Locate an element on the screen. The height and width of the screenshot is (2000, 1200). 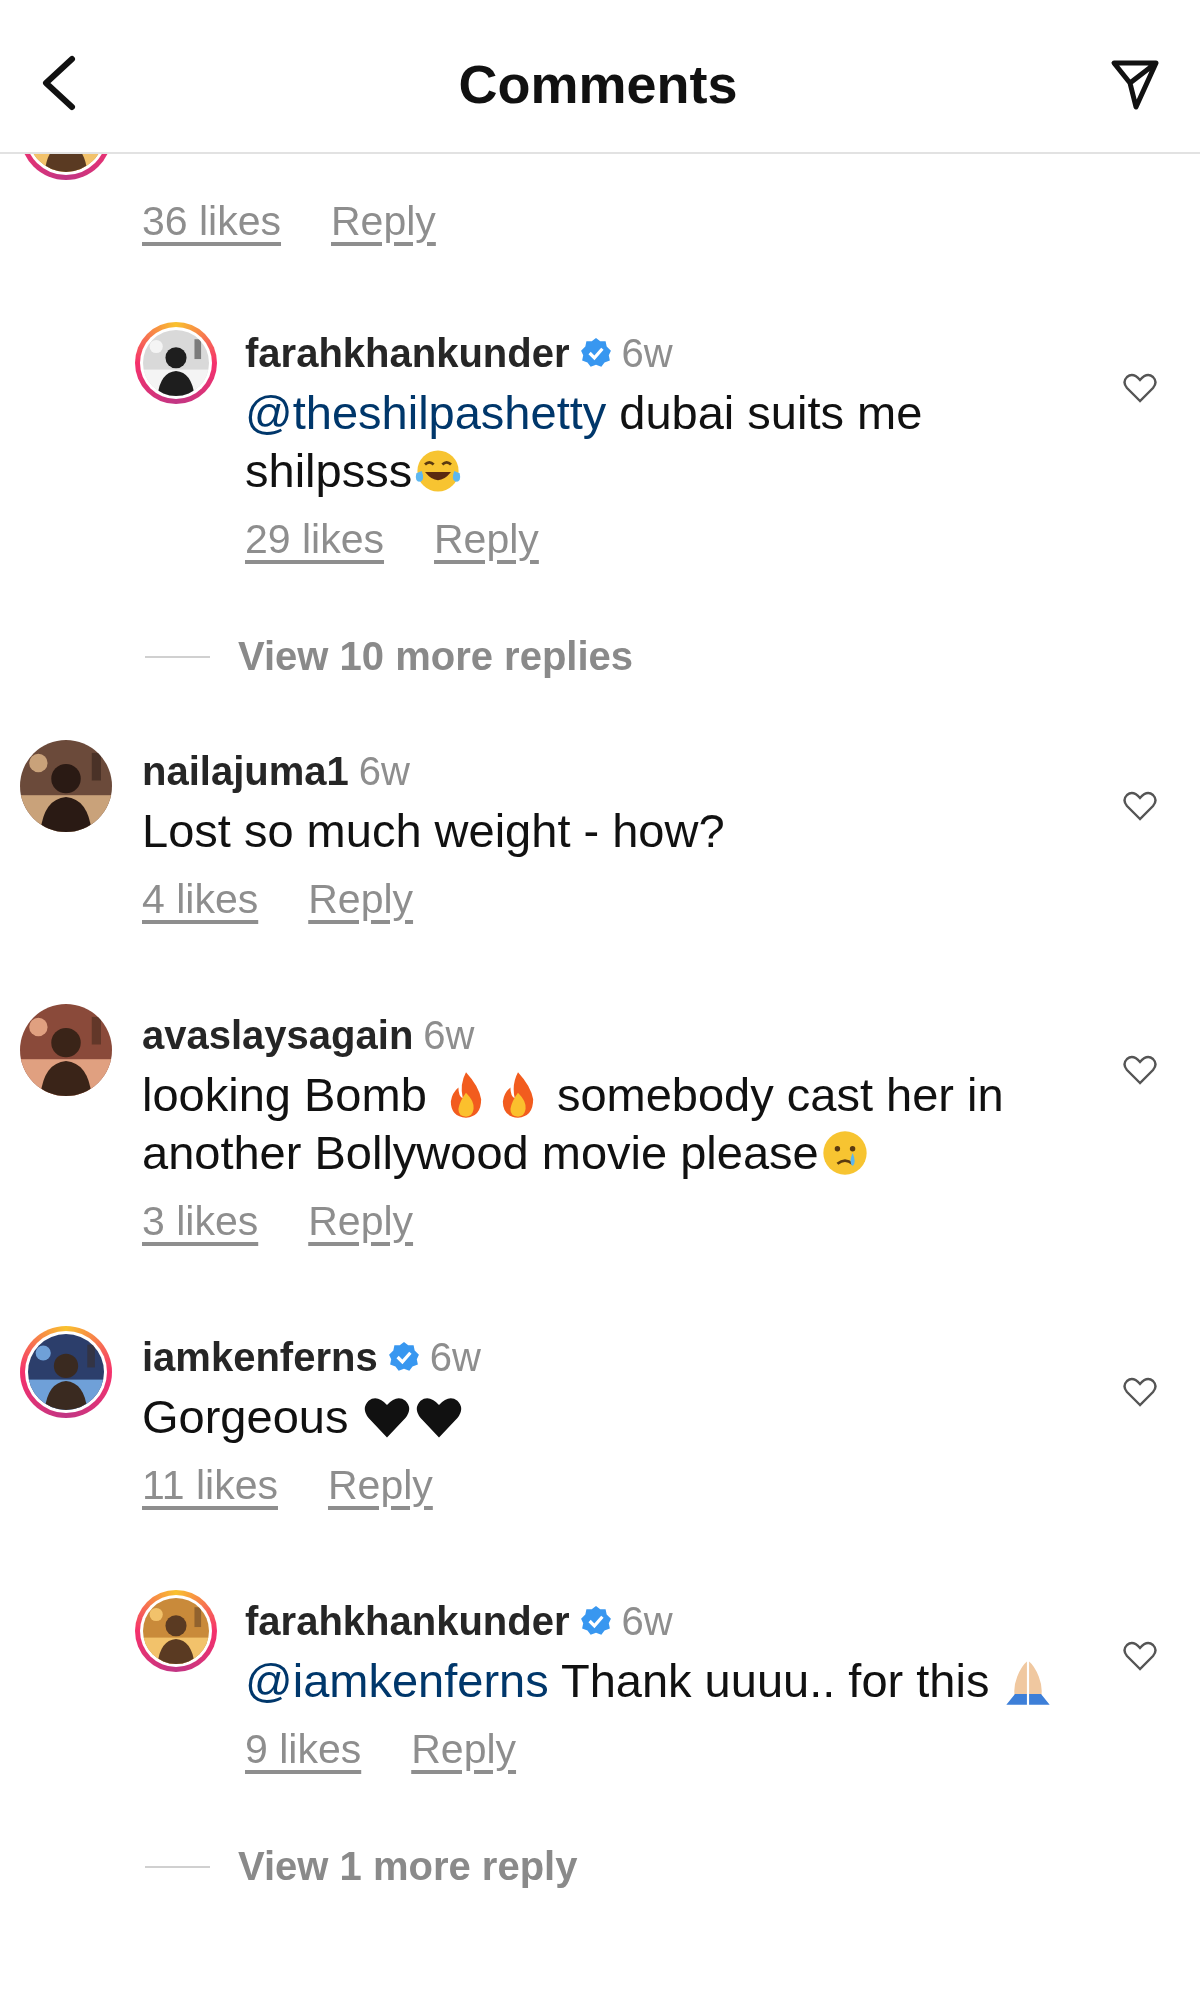
comment-text: @iamkenferns Thank uuuu.. for this is located at coordinates (662, 1681).